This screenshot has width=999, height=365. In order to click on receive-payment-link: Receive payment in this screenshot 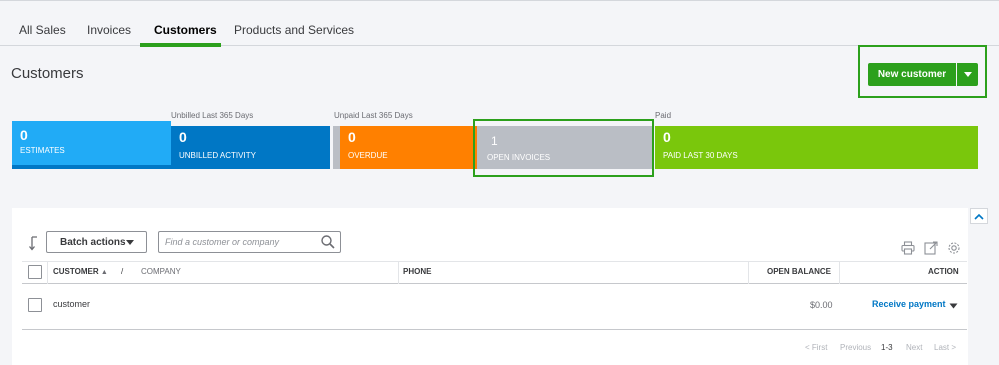, I will do `click(909, 304)`.